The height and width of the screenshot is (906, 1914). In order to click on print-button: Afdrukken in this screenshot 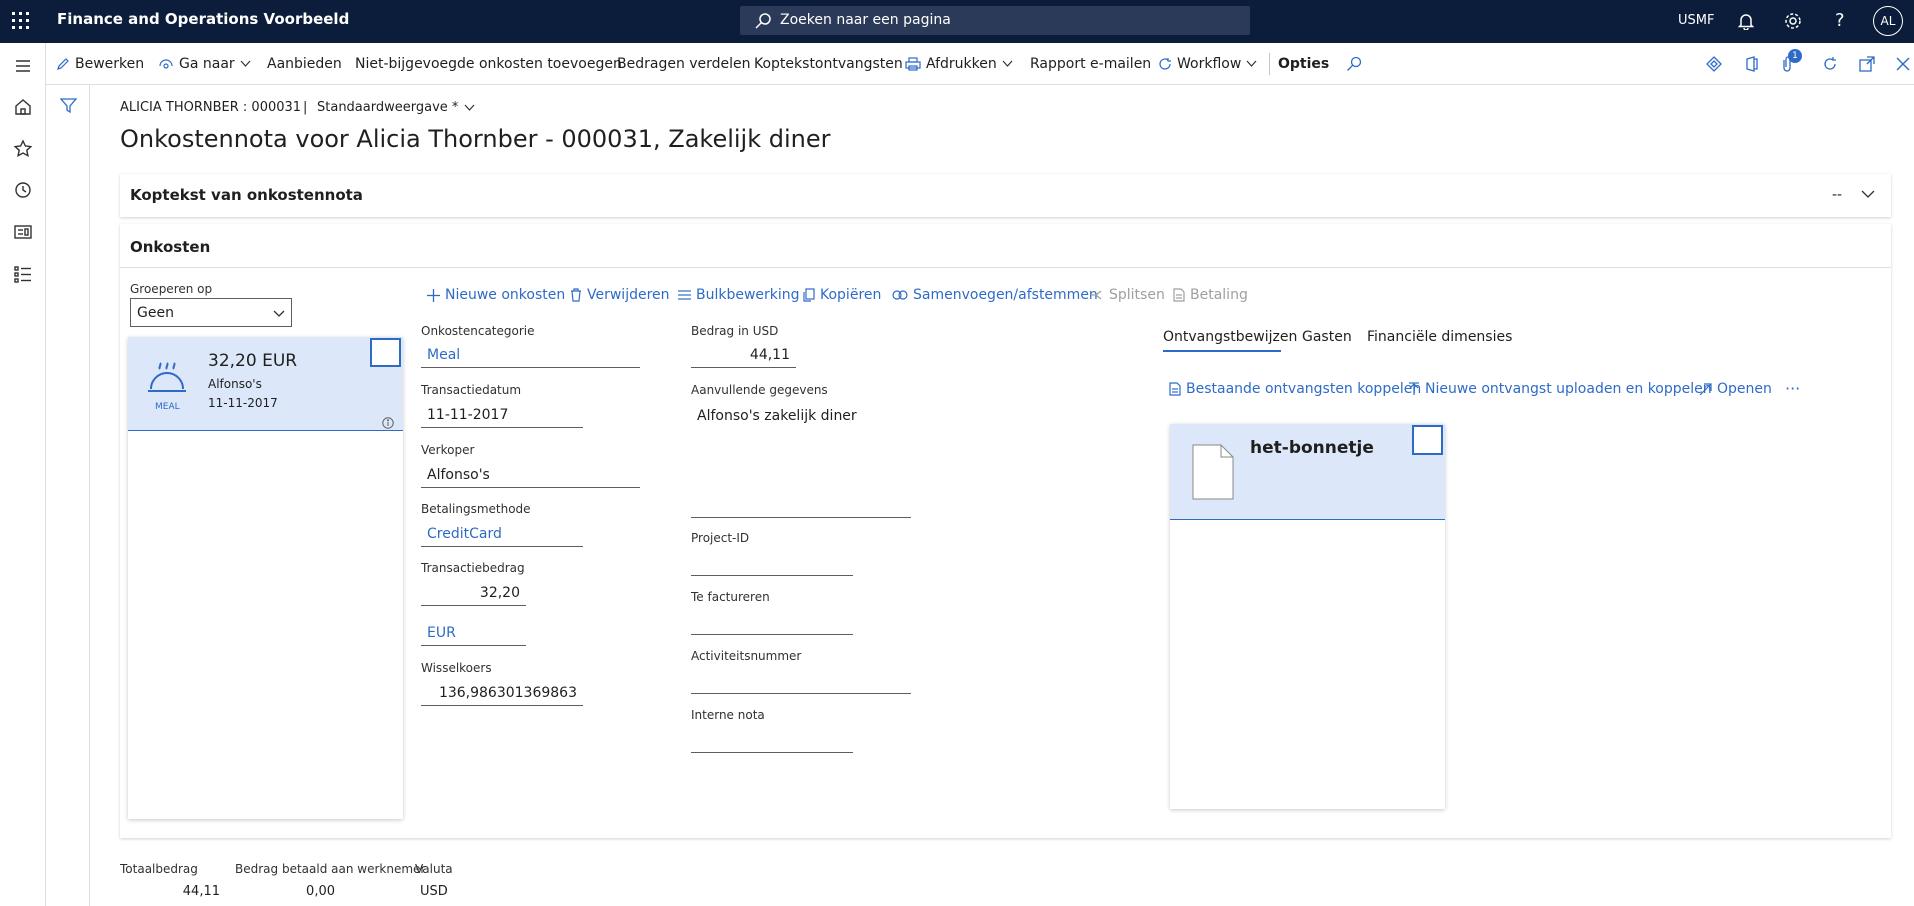, I will do `click(959, 64)`.